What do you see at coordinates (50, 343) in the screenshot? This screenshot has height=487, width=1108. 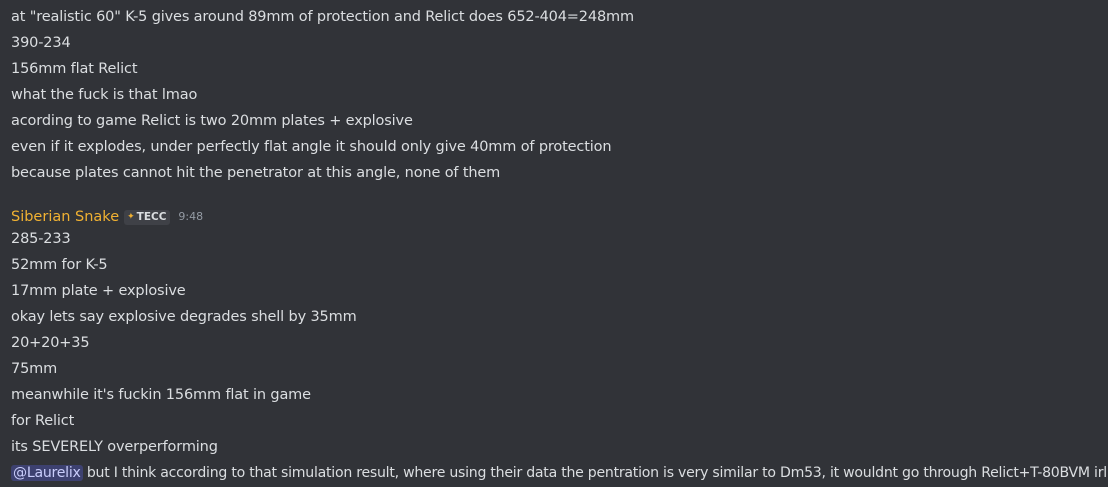 I see `message-line: 20+20+35` at bounding box center [50, 343].